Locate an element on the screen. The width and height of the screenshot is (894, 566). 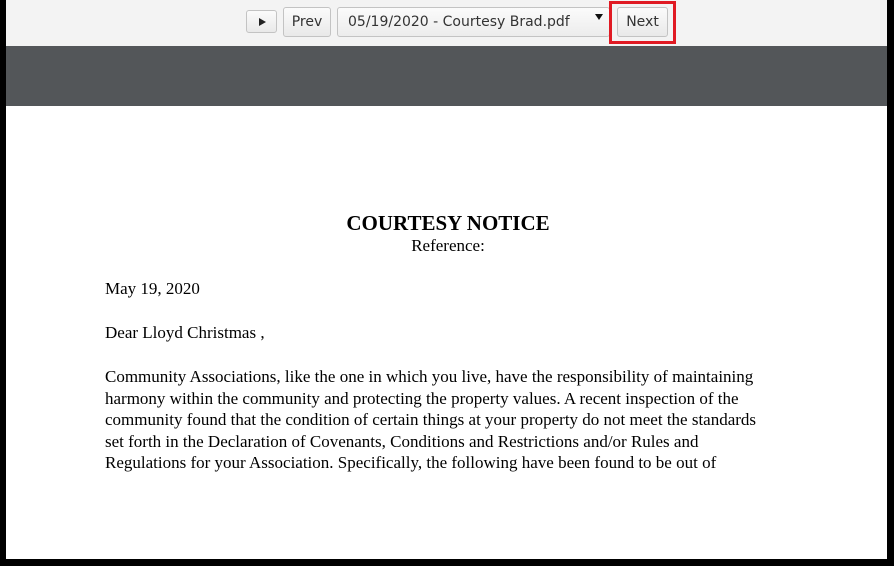
document-date: May 19, 2020 is located at coordinates (152, 288).